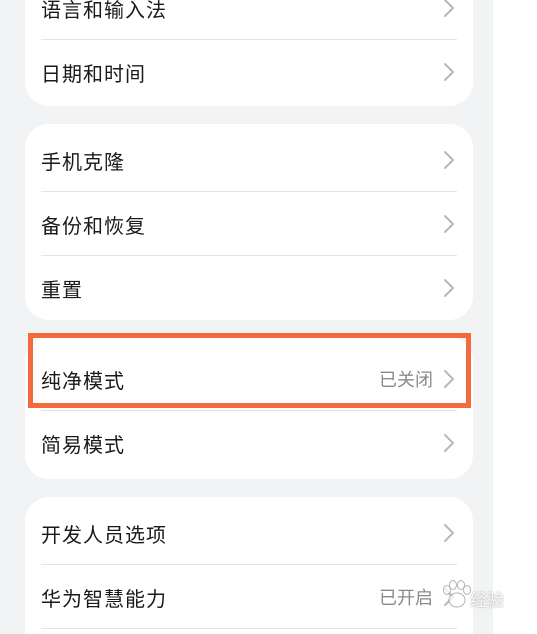  Describe the element at coordinates (406, 598) in the screenshot. I see `status-value: 已开启` at that location.